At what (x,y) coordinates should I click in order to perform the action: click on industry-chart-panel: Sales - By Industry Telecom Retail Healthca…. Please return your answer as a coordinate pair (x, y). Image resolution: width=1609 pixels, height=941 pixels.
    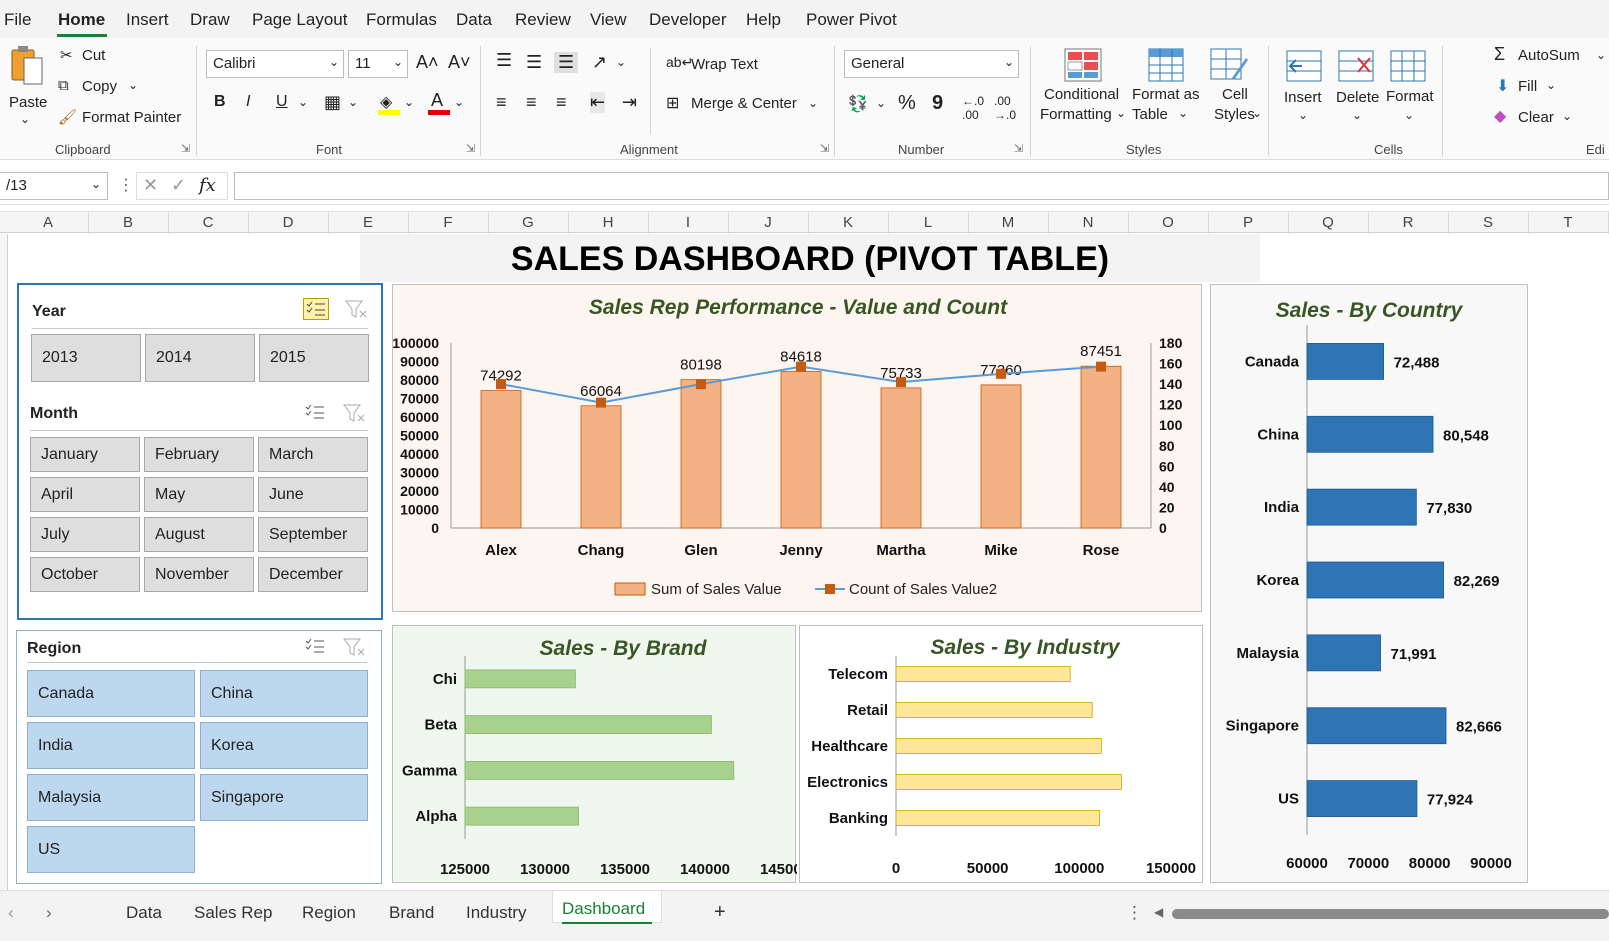
    Looking at the image, I should click on (1001, 754).